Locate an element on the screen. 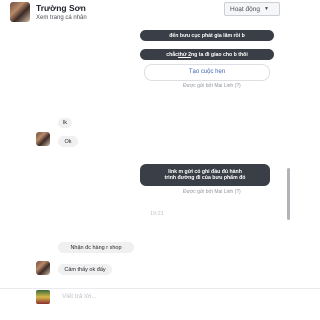 This screenshot has height=320, width=320. chevron-down-icon: ▼ is located at coordinates (266, 9).